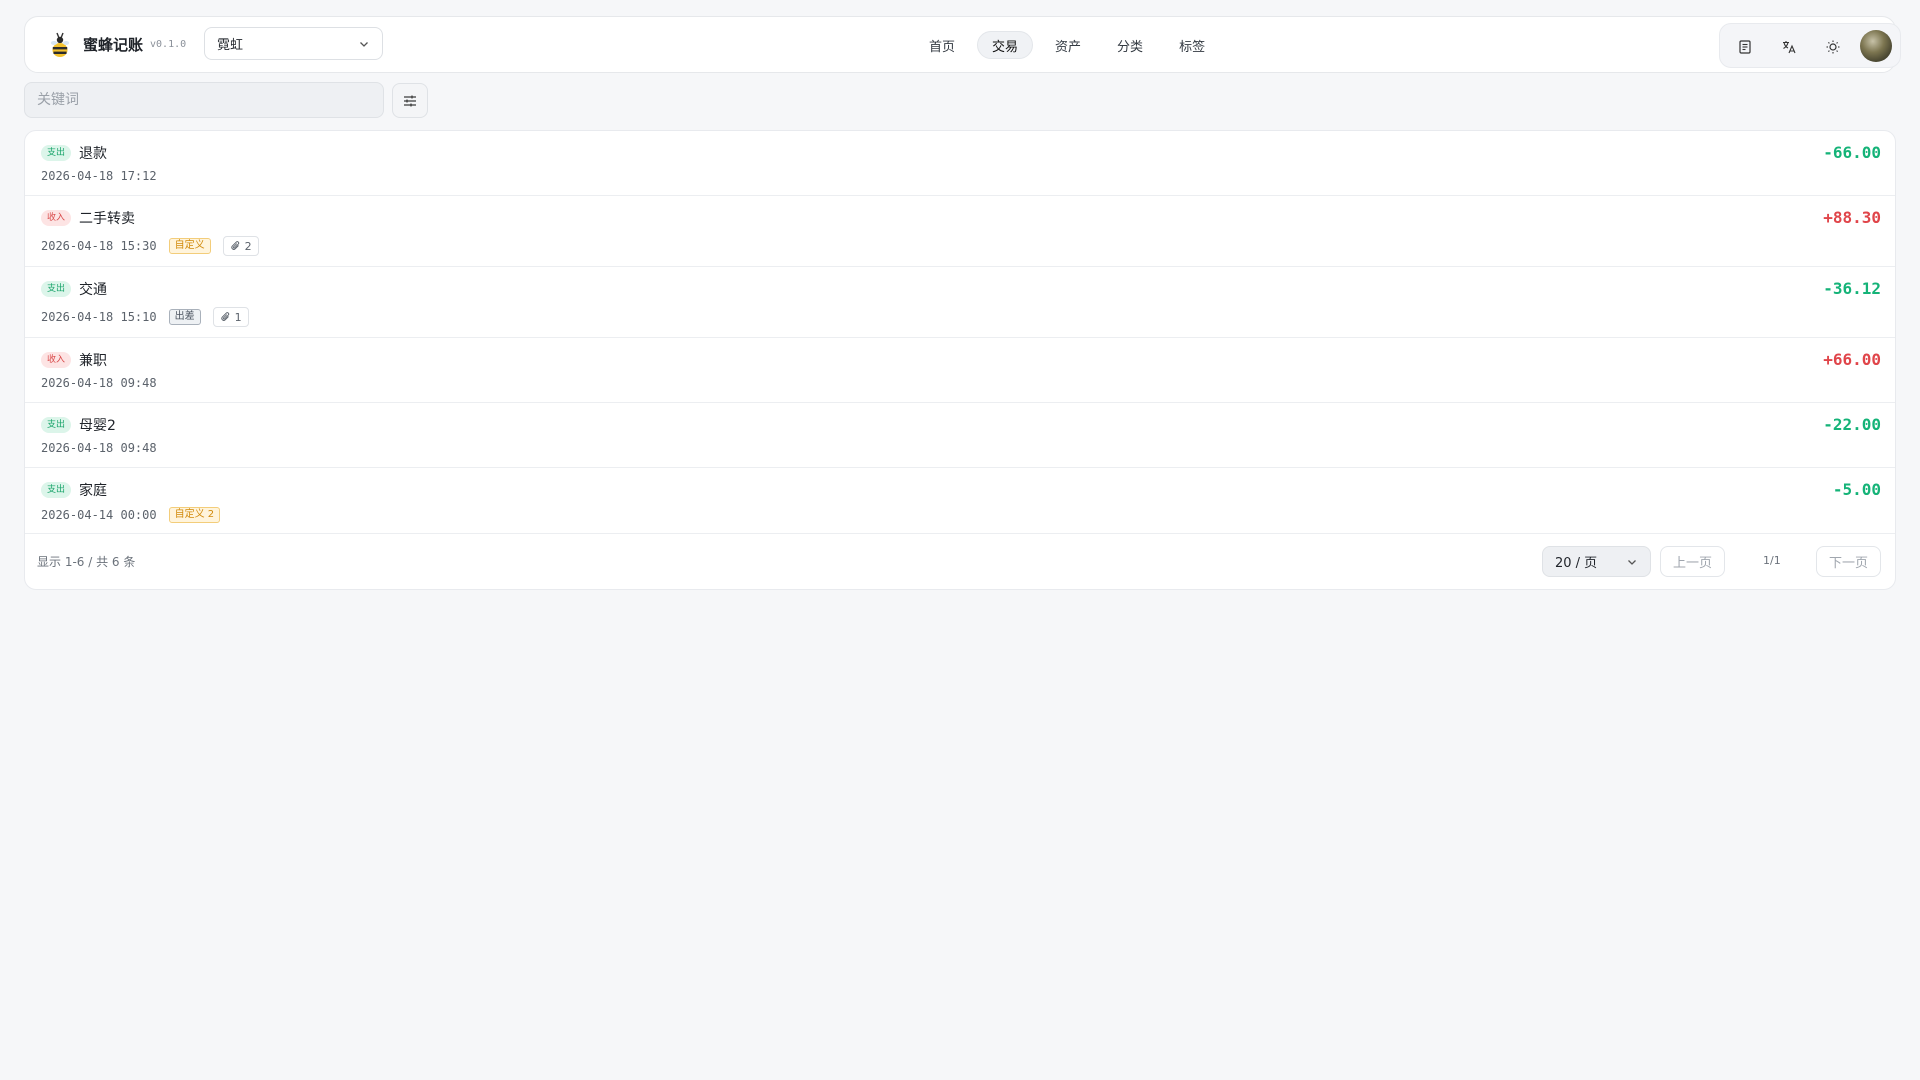  What do you see at coordinates (230, 45) in the screenshot?
I see `book-select-value: 霓虹` at bounding box center [230, 45].